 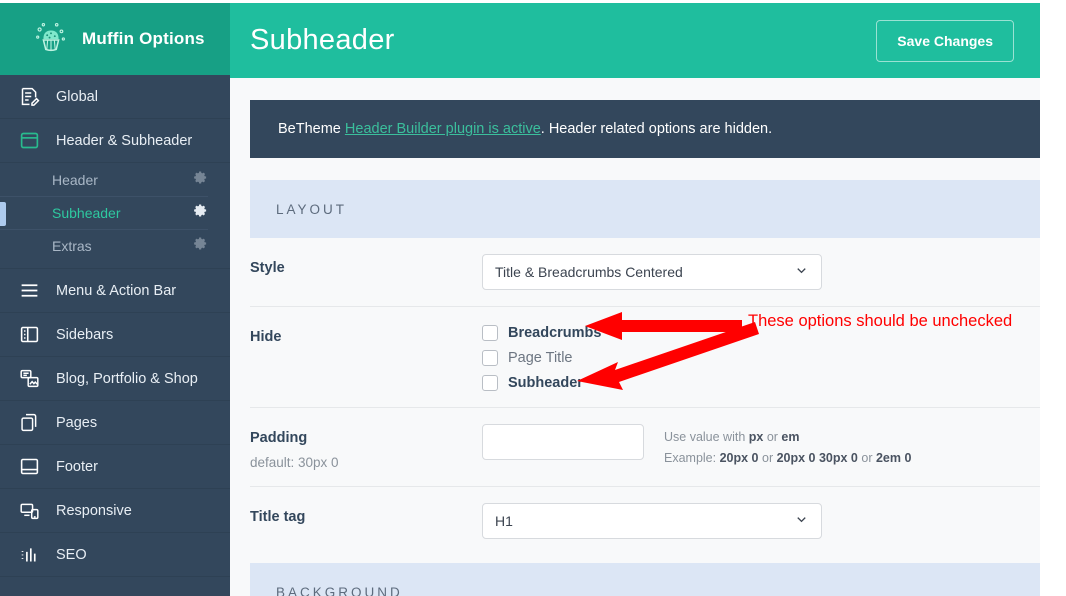 I want to click on blog-image-icon, so click(x=29, y=379).